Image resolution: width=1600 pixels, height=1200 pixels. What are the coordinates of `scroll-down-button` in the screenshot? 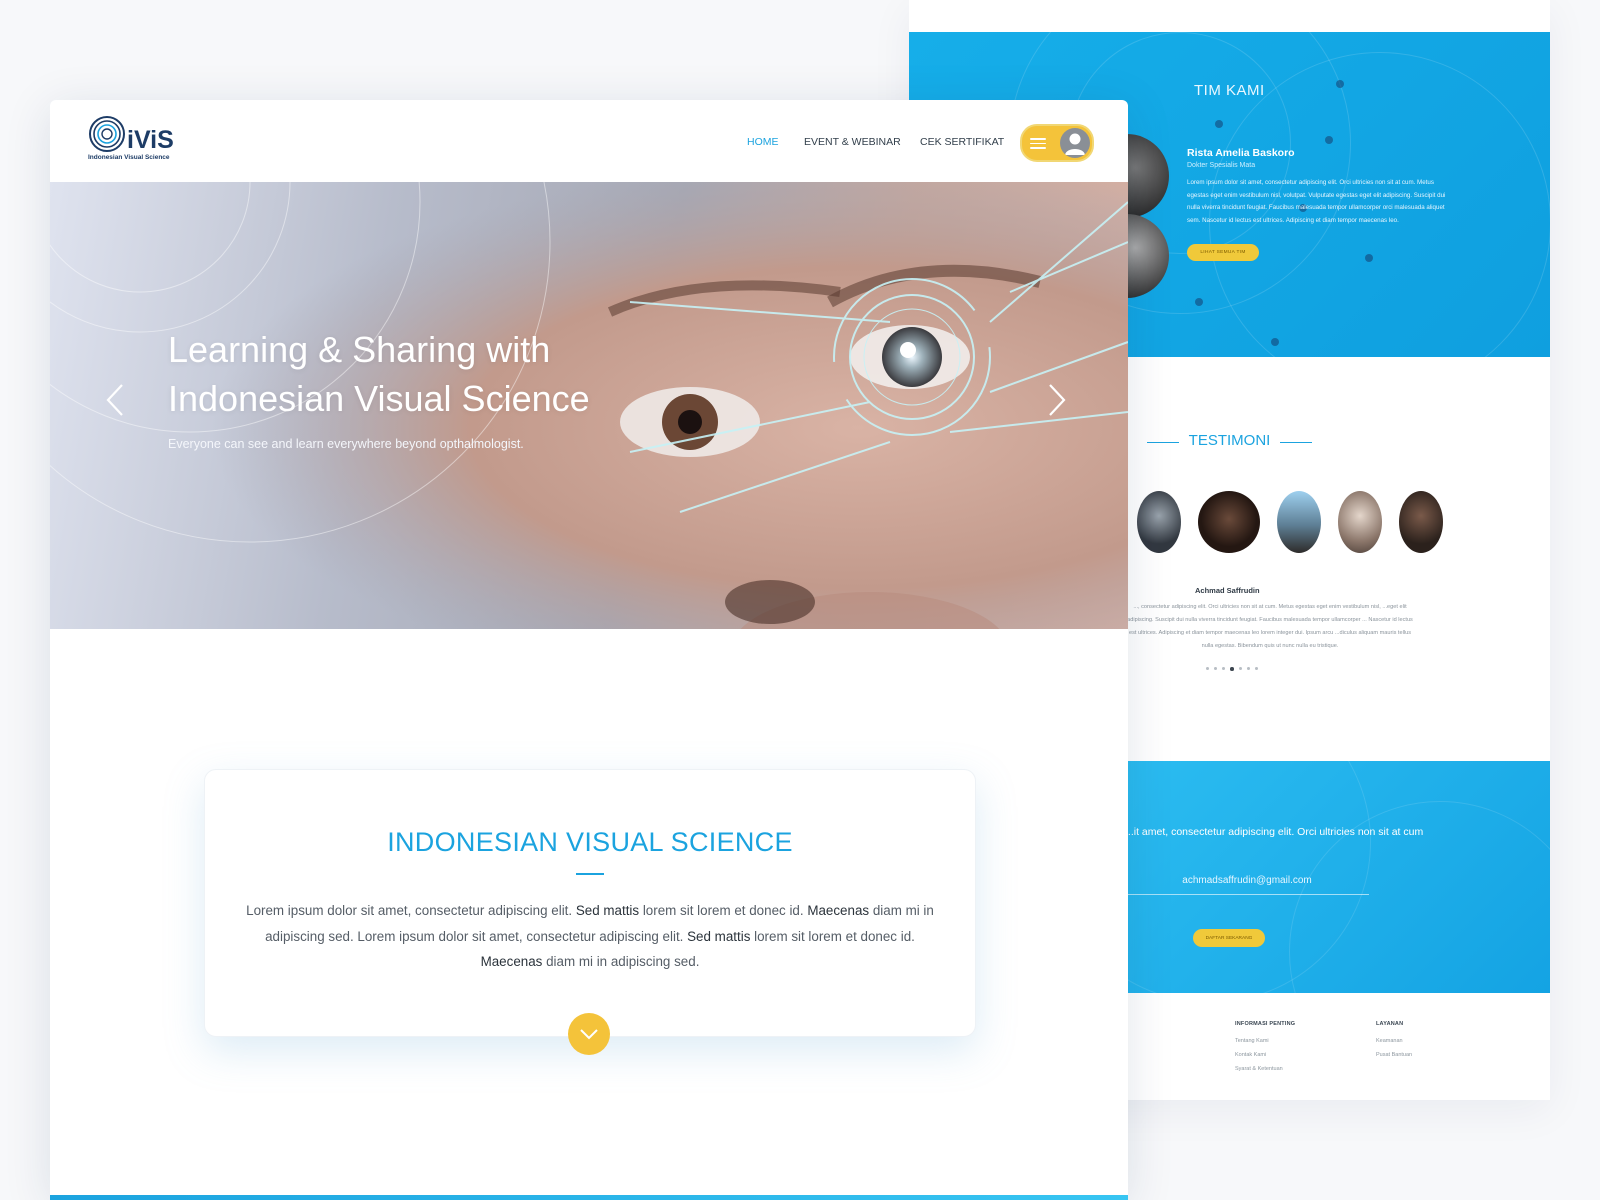 It's located at (589, 1034).